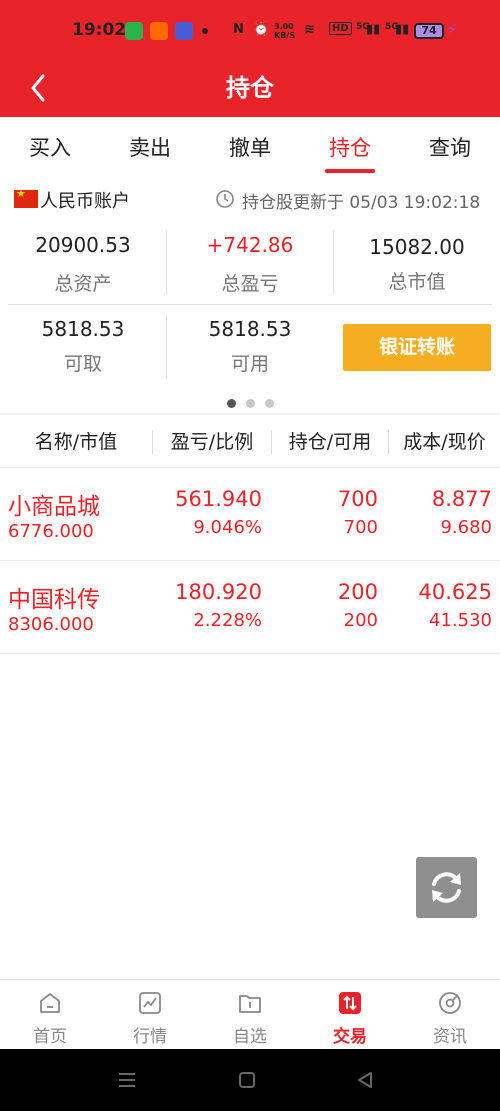 The width and height of the screenshot is (500, 1111). I want to click on col-name-value: 名称/市值, so click(76, 442).